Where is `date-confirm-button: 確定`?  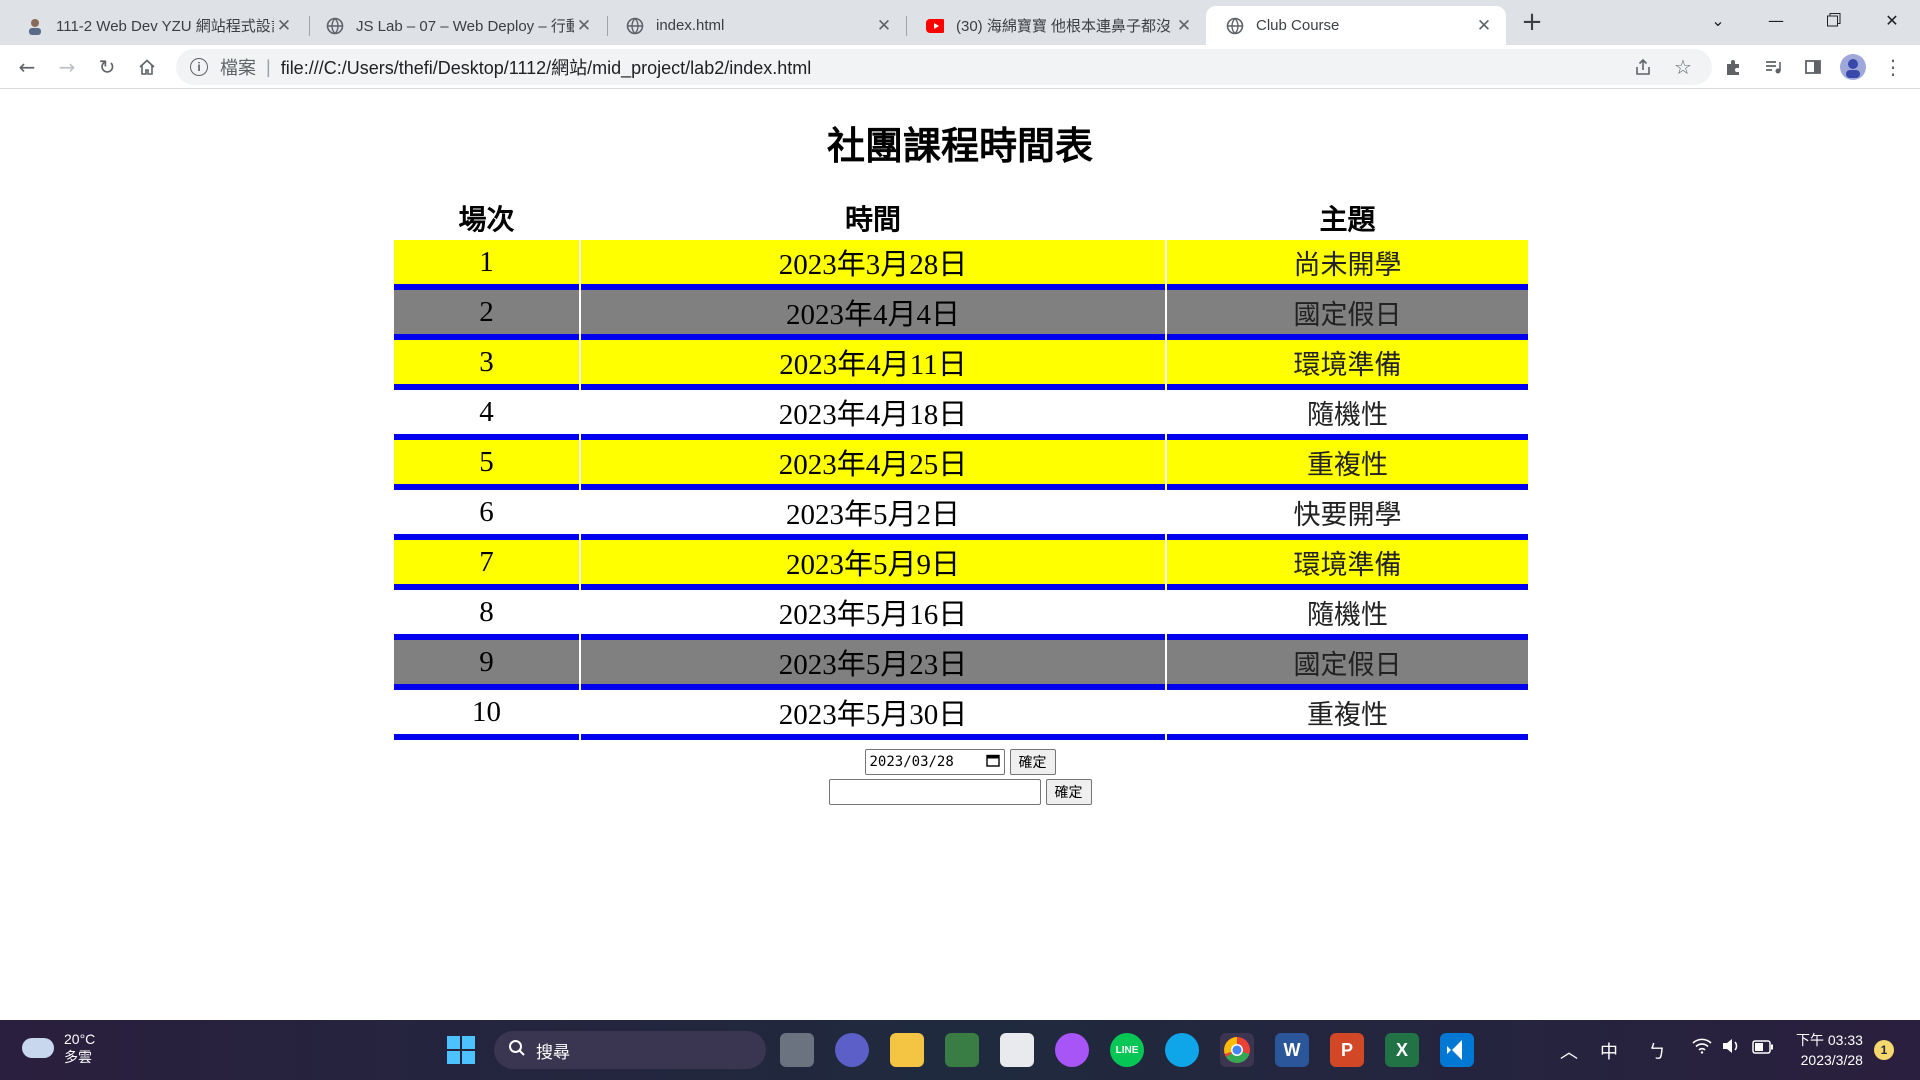 date-confirm-button: 確定 is located at coordinates (1032, 762).